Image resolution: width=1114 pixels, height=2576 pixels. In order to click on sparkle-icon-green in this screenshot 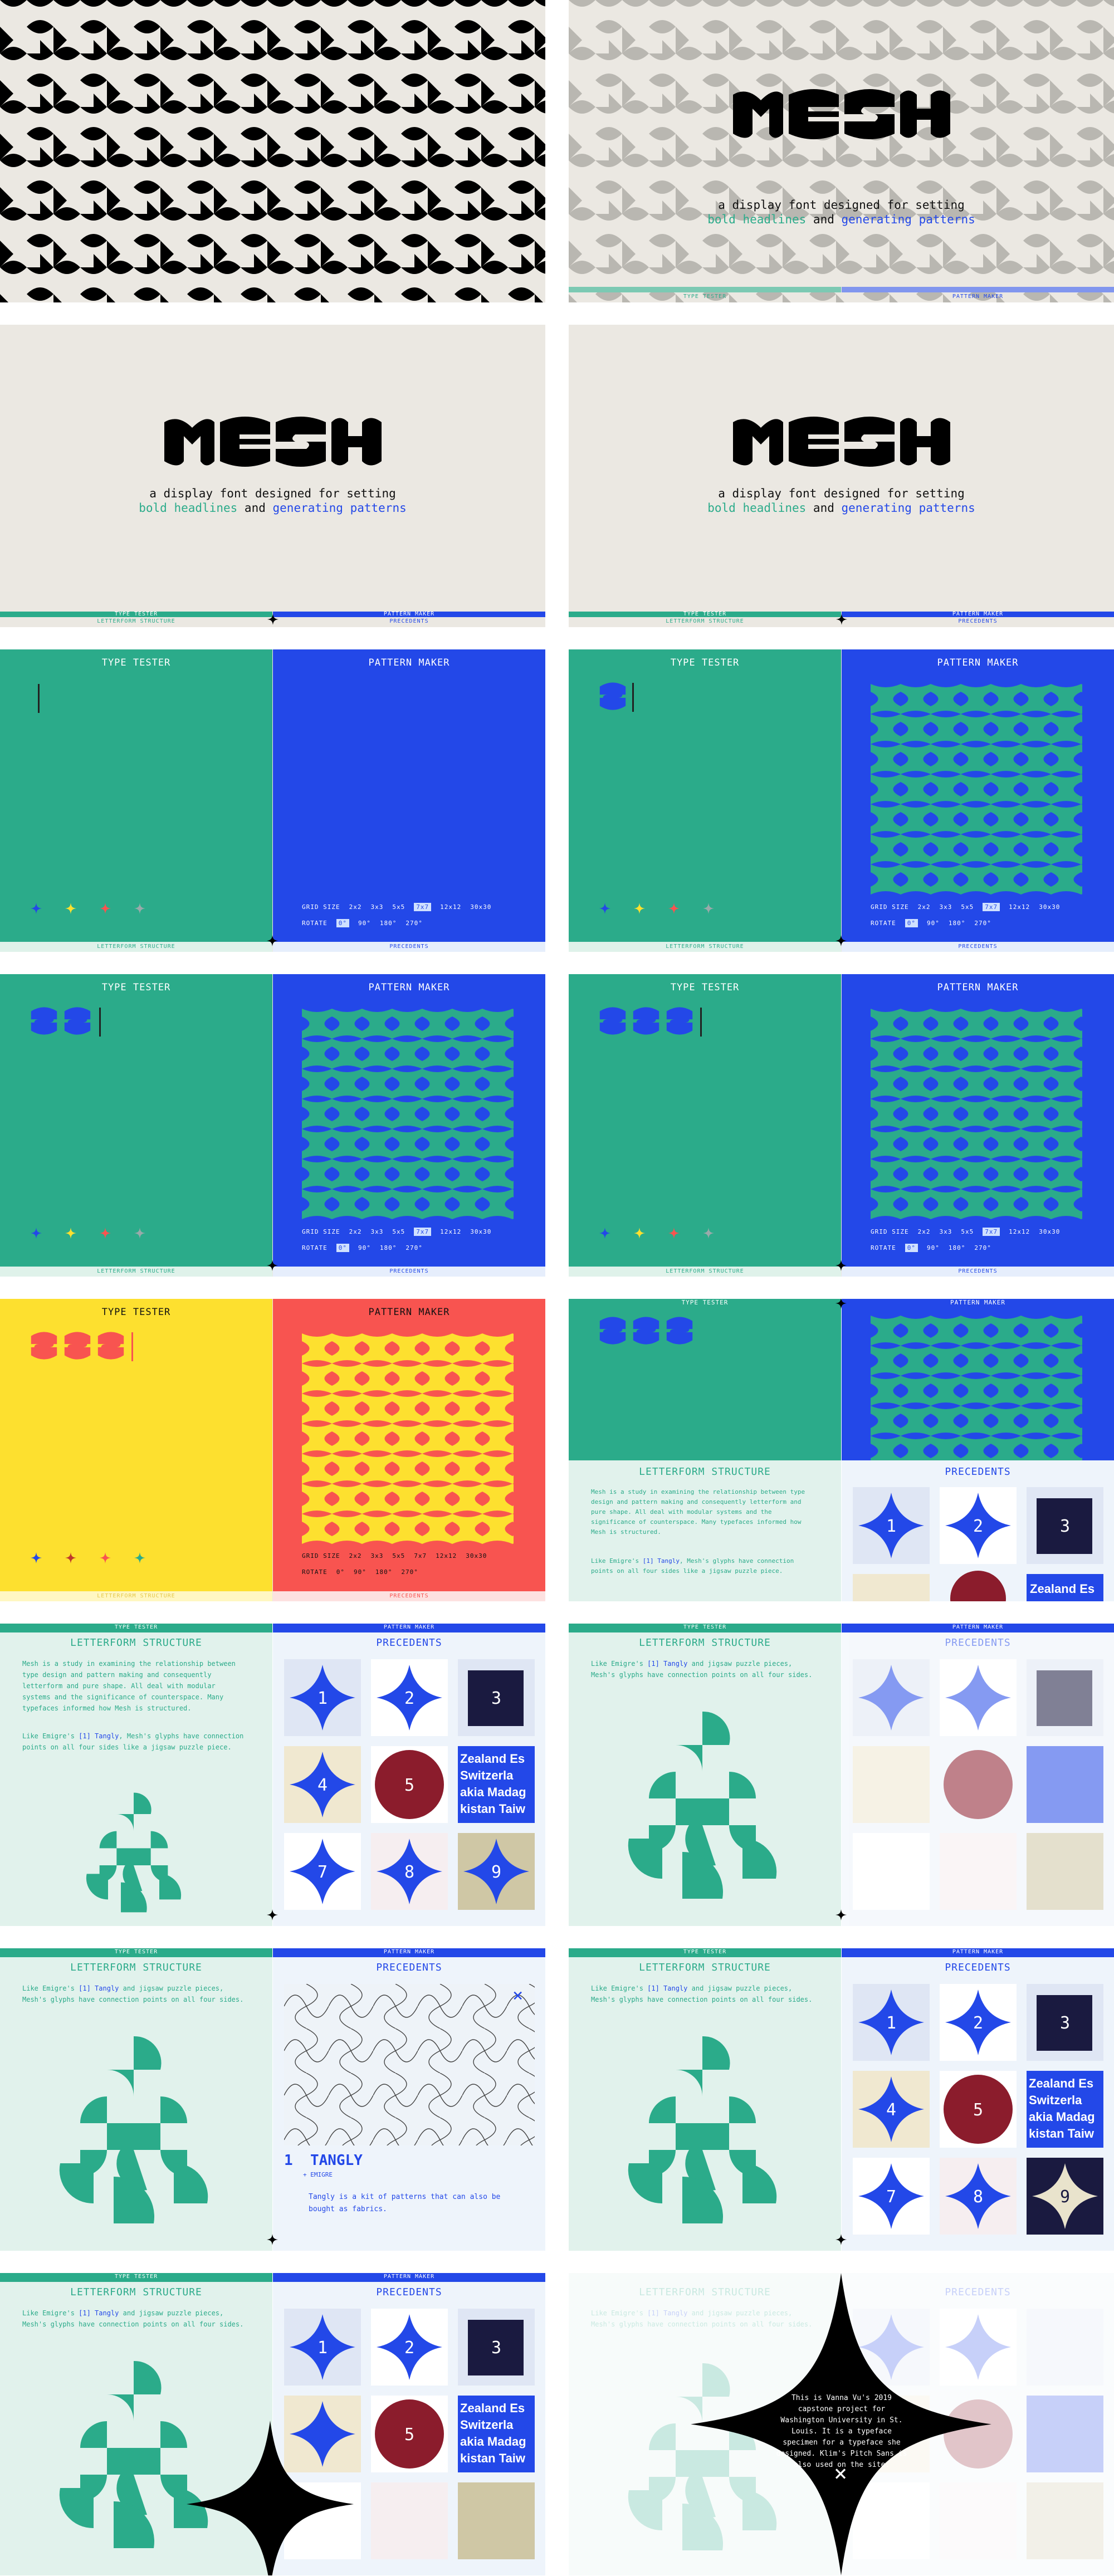, I will do `click(140, 1558)`.